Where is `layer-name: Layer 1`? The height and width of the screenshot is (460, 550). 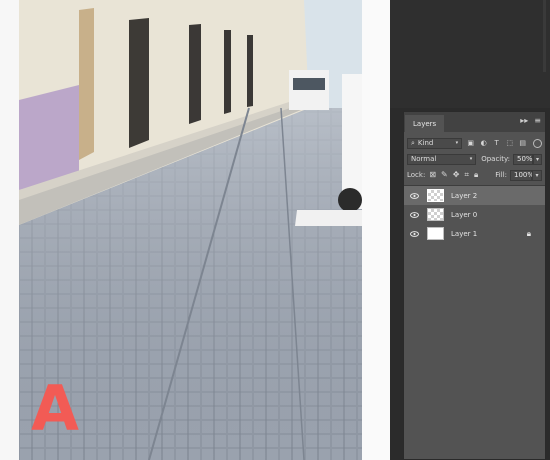
layer-name: Layer 1 is located at coordinates (464, 233).